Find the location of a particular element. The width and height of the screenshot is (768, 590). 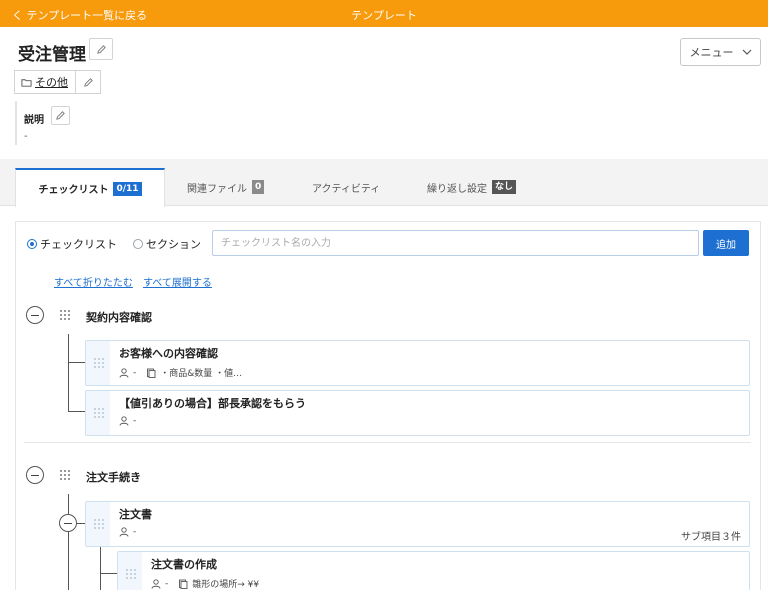

radio-section-label: セクション is located at coordinates (173, 244).